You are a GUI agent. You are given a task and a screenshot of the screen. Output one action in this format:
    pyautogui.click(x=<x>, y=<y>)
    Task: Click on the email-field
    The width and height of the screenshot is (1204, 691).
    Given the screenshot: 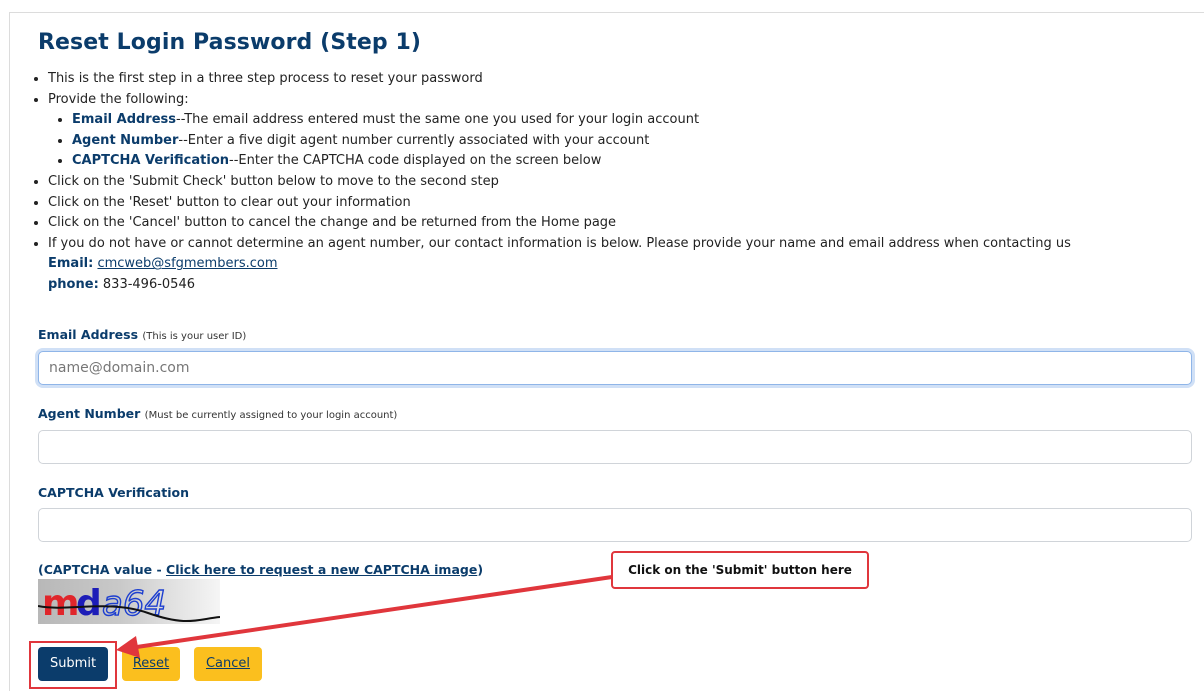 What is the action you would take?
    pyautogui.click(x=615, y=368)
    